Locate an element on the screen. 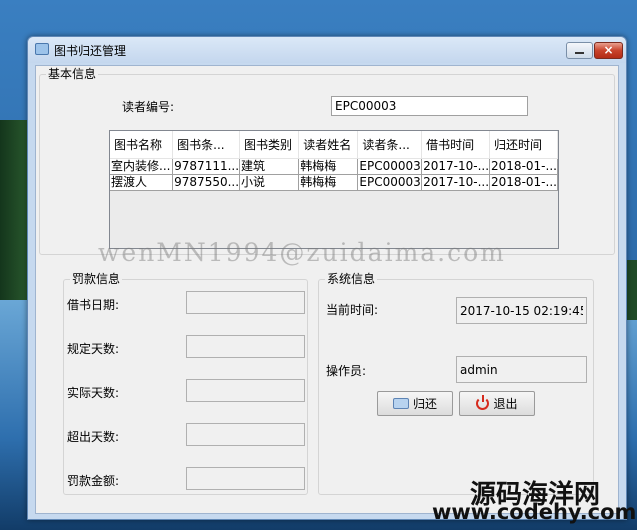 Image resolution: width=637 pixels, height=530 pixels. system-info-legend: 系统信息 is located at coordinates (351, 279).